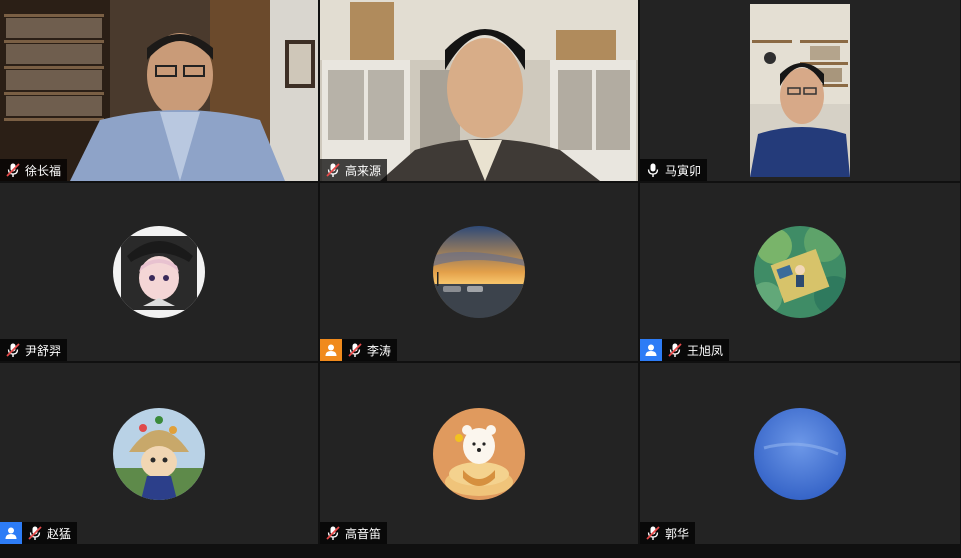 The width and height of the screenshot is (961, 558). I want to click on participant-nametag-4: 尹舒羿, so click(34, 350).